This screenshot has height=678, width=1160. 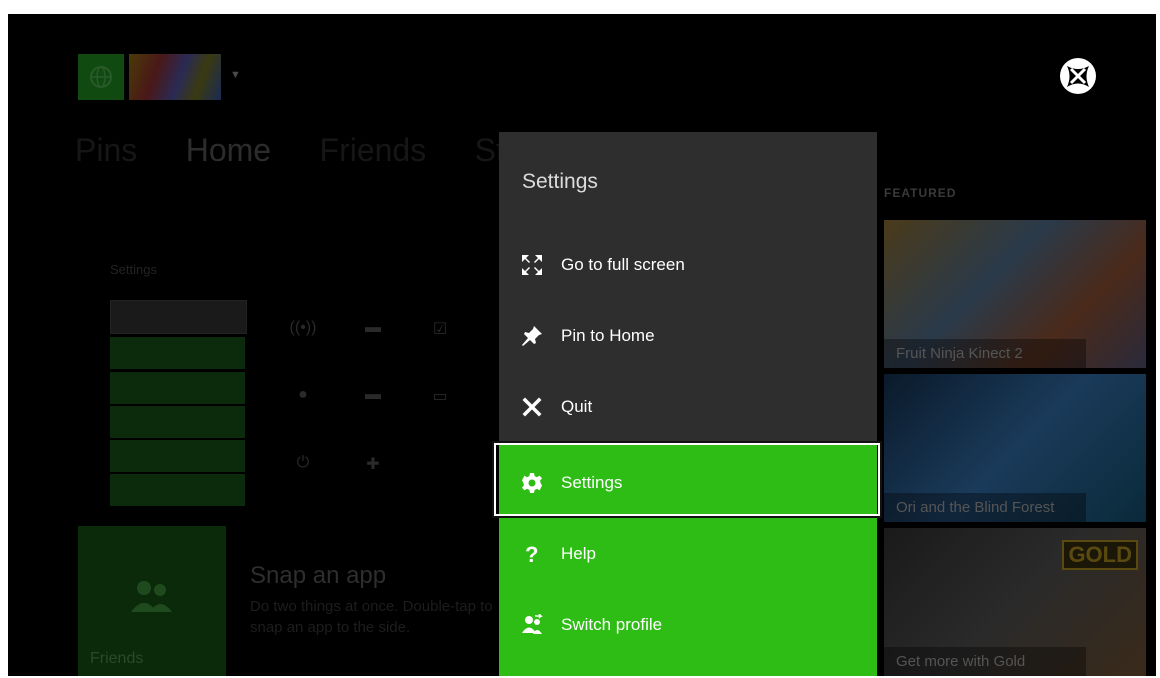 I want to click on menu-item-label: Settings, so click(x=592, y=482).